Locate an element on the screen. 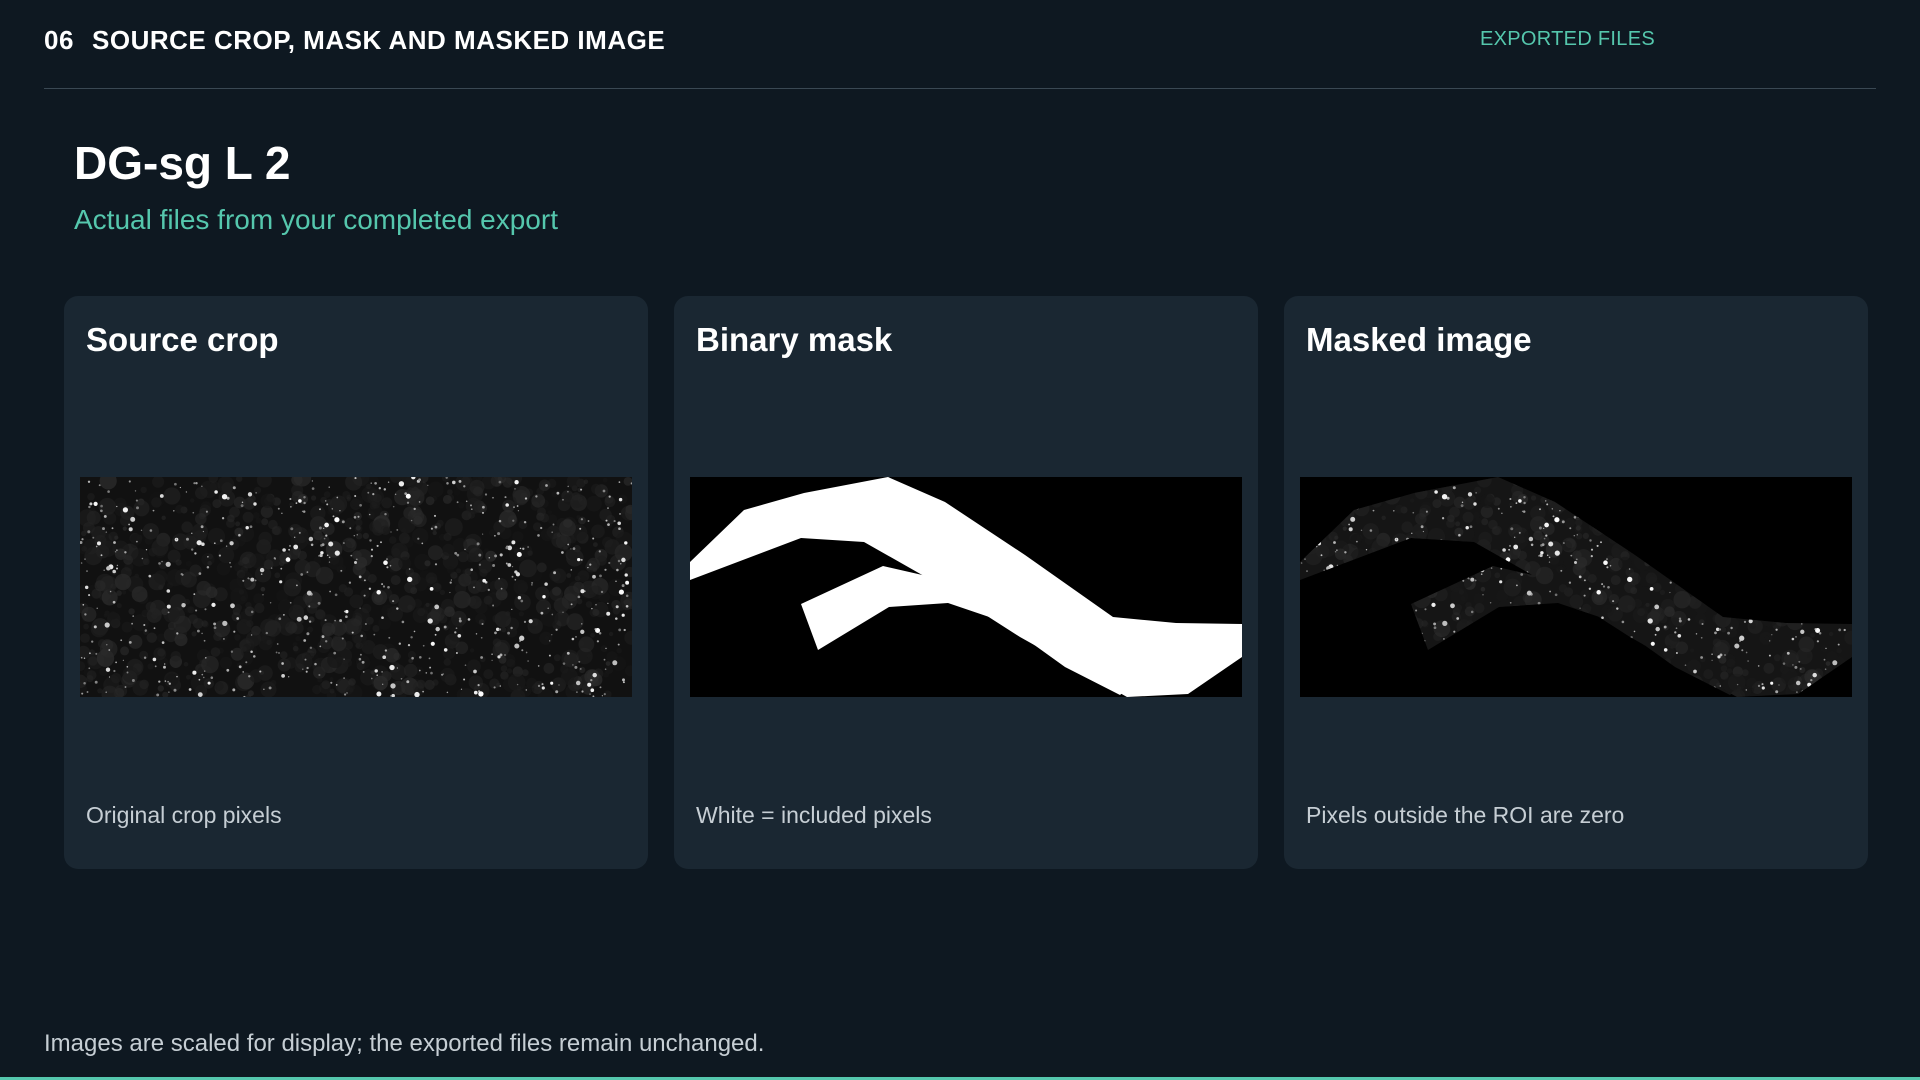 This screenshot has height=1080, width=1920. source-crop-image is located at coordinates (356, 587).